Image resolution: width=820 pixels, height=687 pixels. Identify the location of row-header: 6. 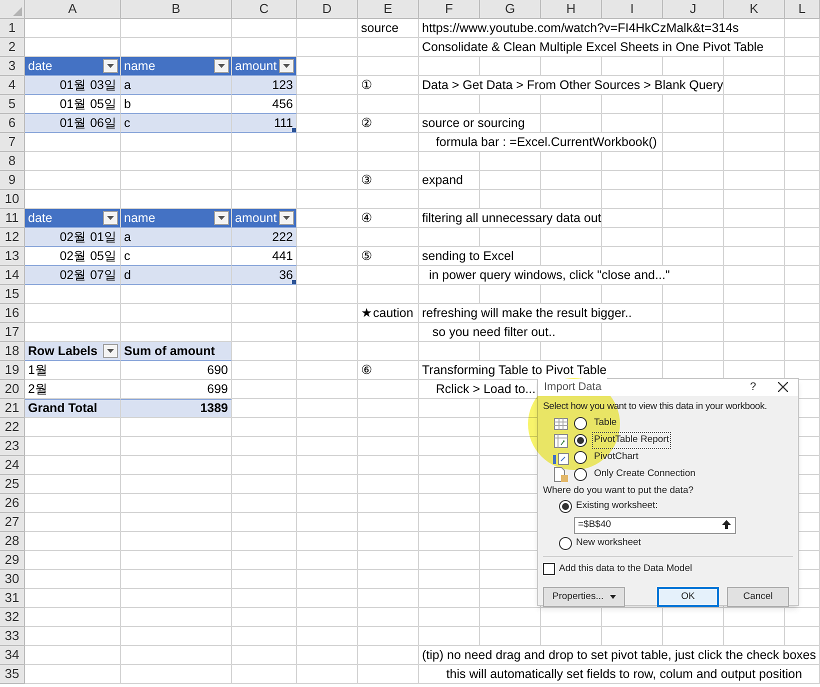
(12, 123).